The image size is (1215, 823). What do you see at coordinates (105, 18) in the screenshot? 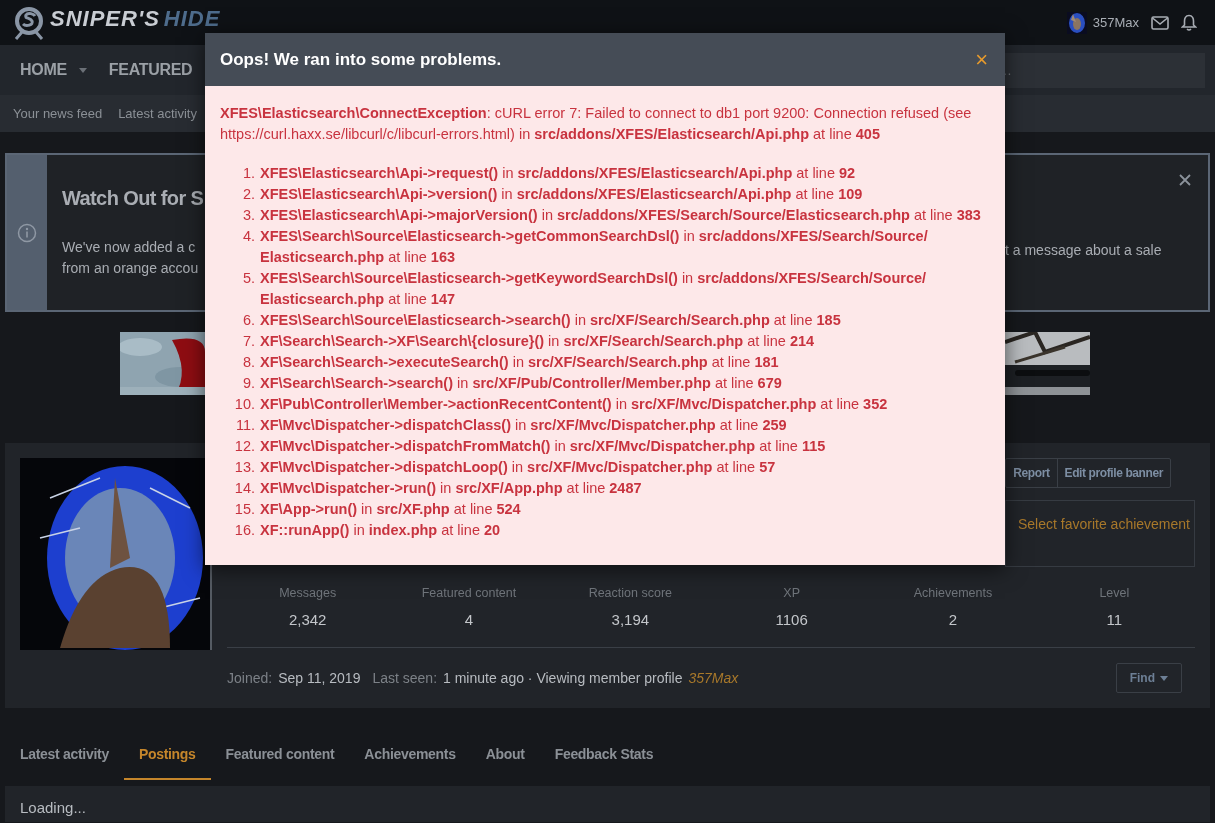
I see `logo-text: SNIPER'S` at bounding box center [105, 18].